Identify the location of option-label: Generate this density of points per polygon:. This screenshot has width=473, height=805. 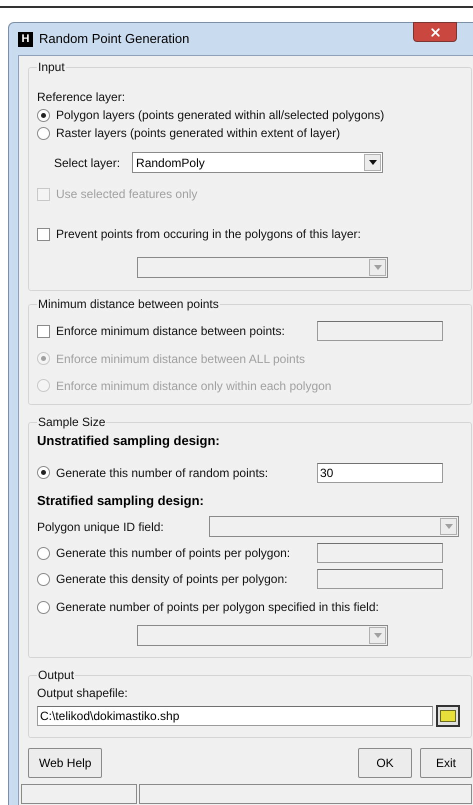
(172, 579).